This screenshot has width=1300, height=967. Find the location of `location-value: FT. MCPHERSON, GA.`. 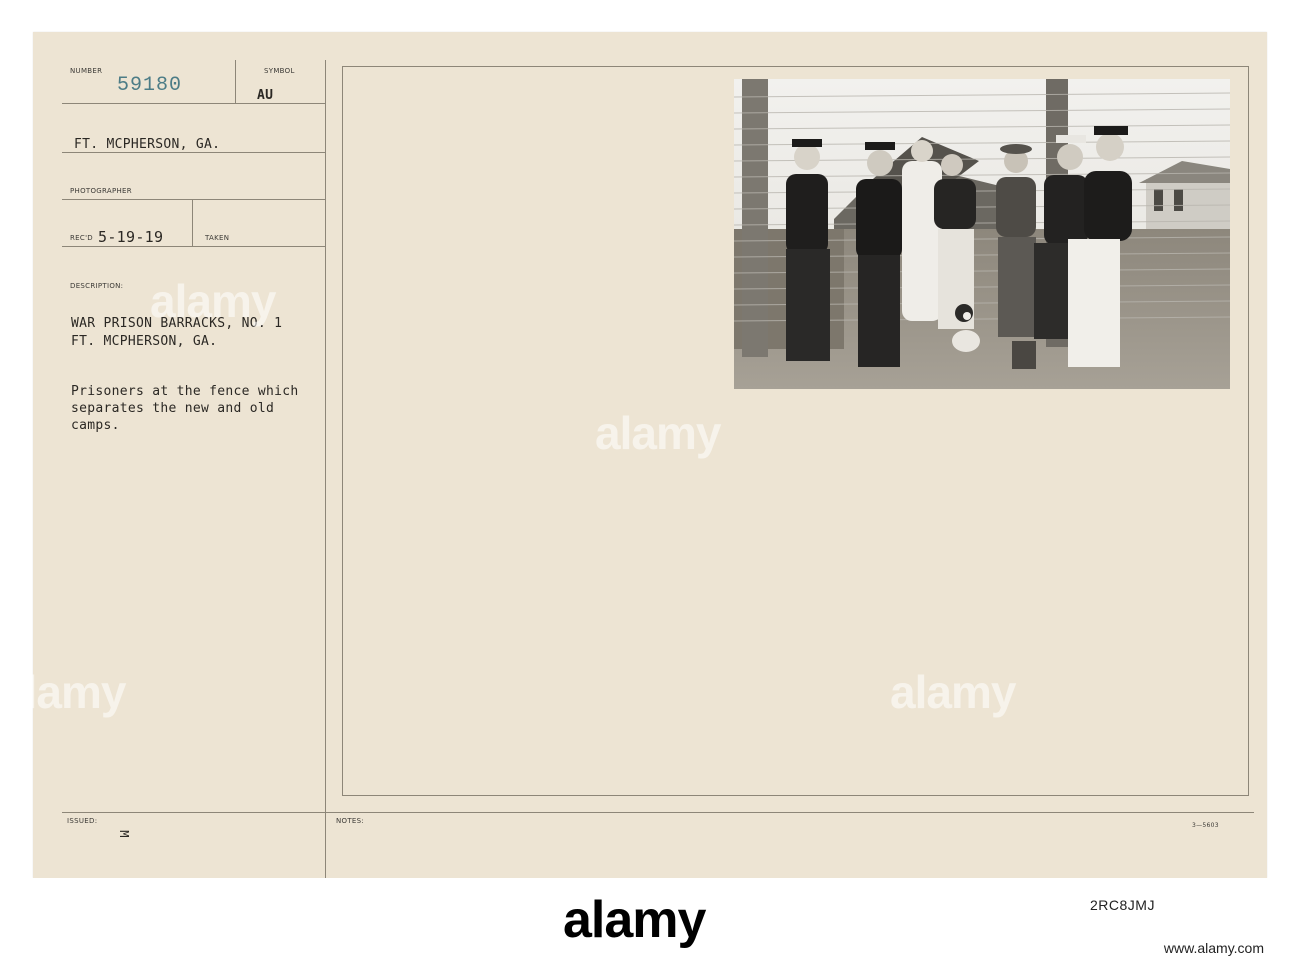

location-value: FT. MCPHERSON, GA. is located at coordinates (147, 144).